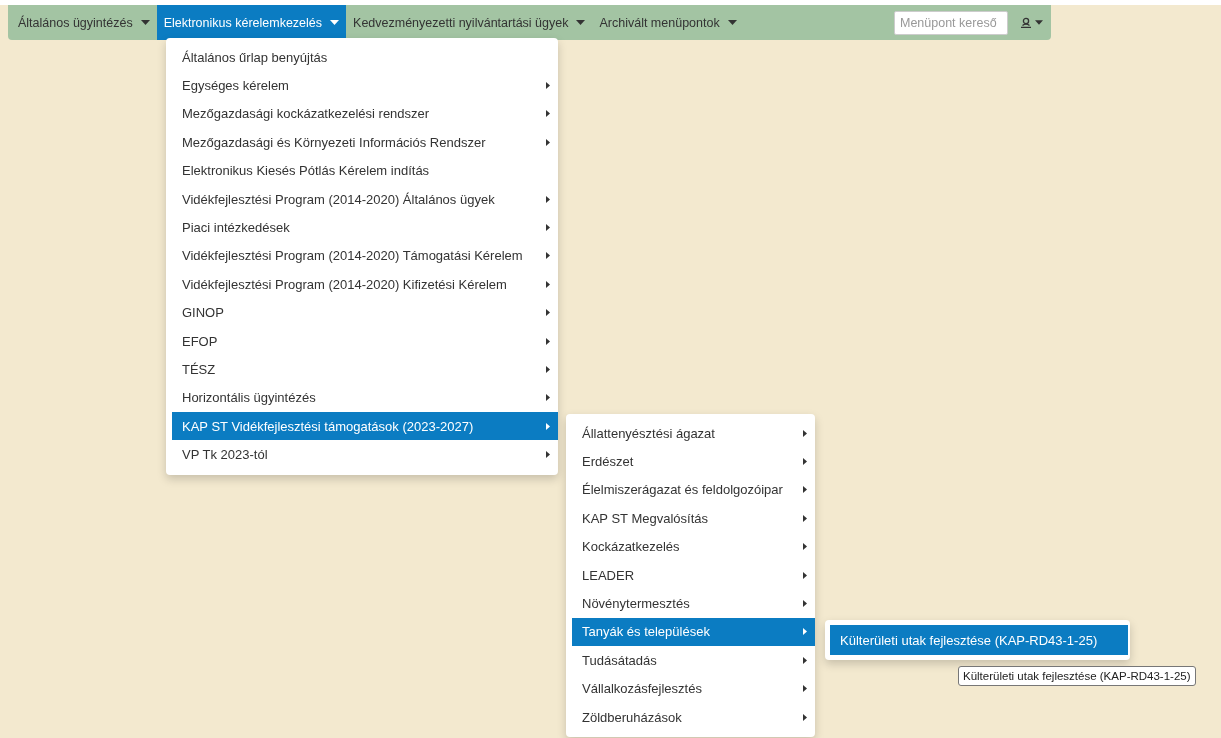 This screenshot has width=1221, height=738. What do you see at coordinates (693, 546) in the screenshot?
I see `menu-item: Kockázatkezelés` at bounding box center [693, 546].